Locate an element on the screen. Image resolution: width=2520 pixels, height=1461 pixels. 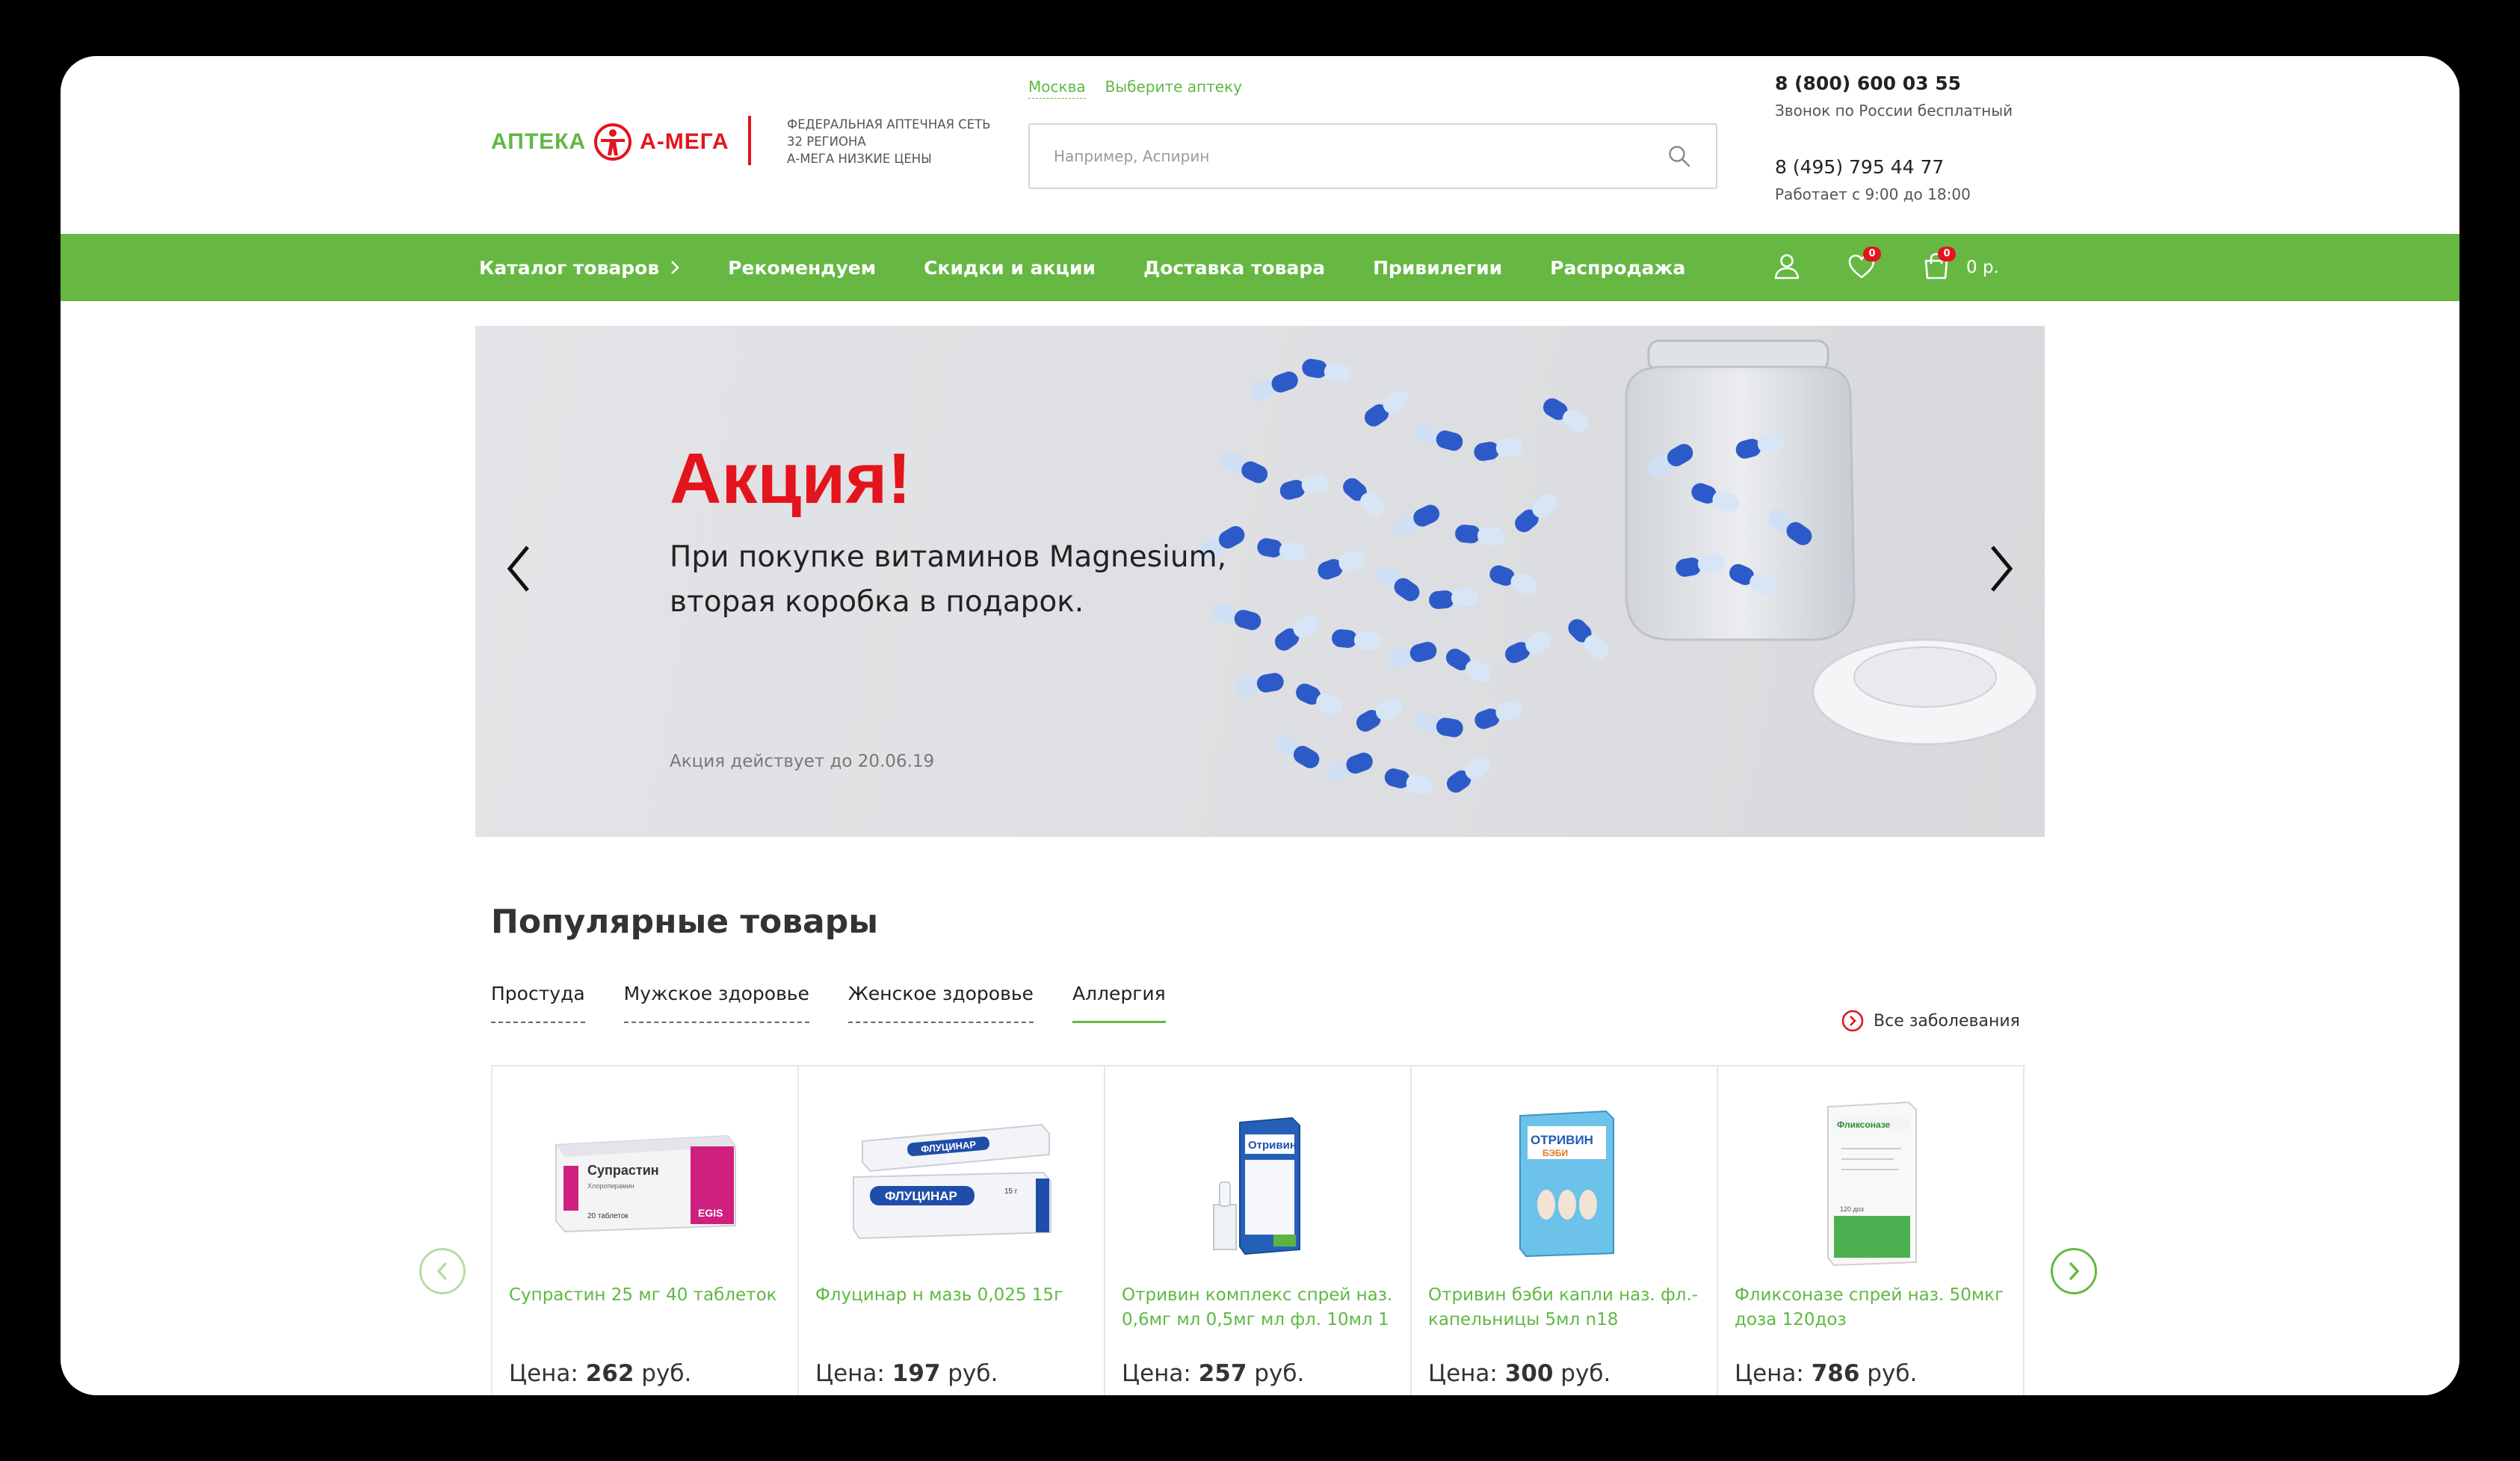
choose-pharmacy-link: Выберите аптеку is located at coordinates (1173, 87).